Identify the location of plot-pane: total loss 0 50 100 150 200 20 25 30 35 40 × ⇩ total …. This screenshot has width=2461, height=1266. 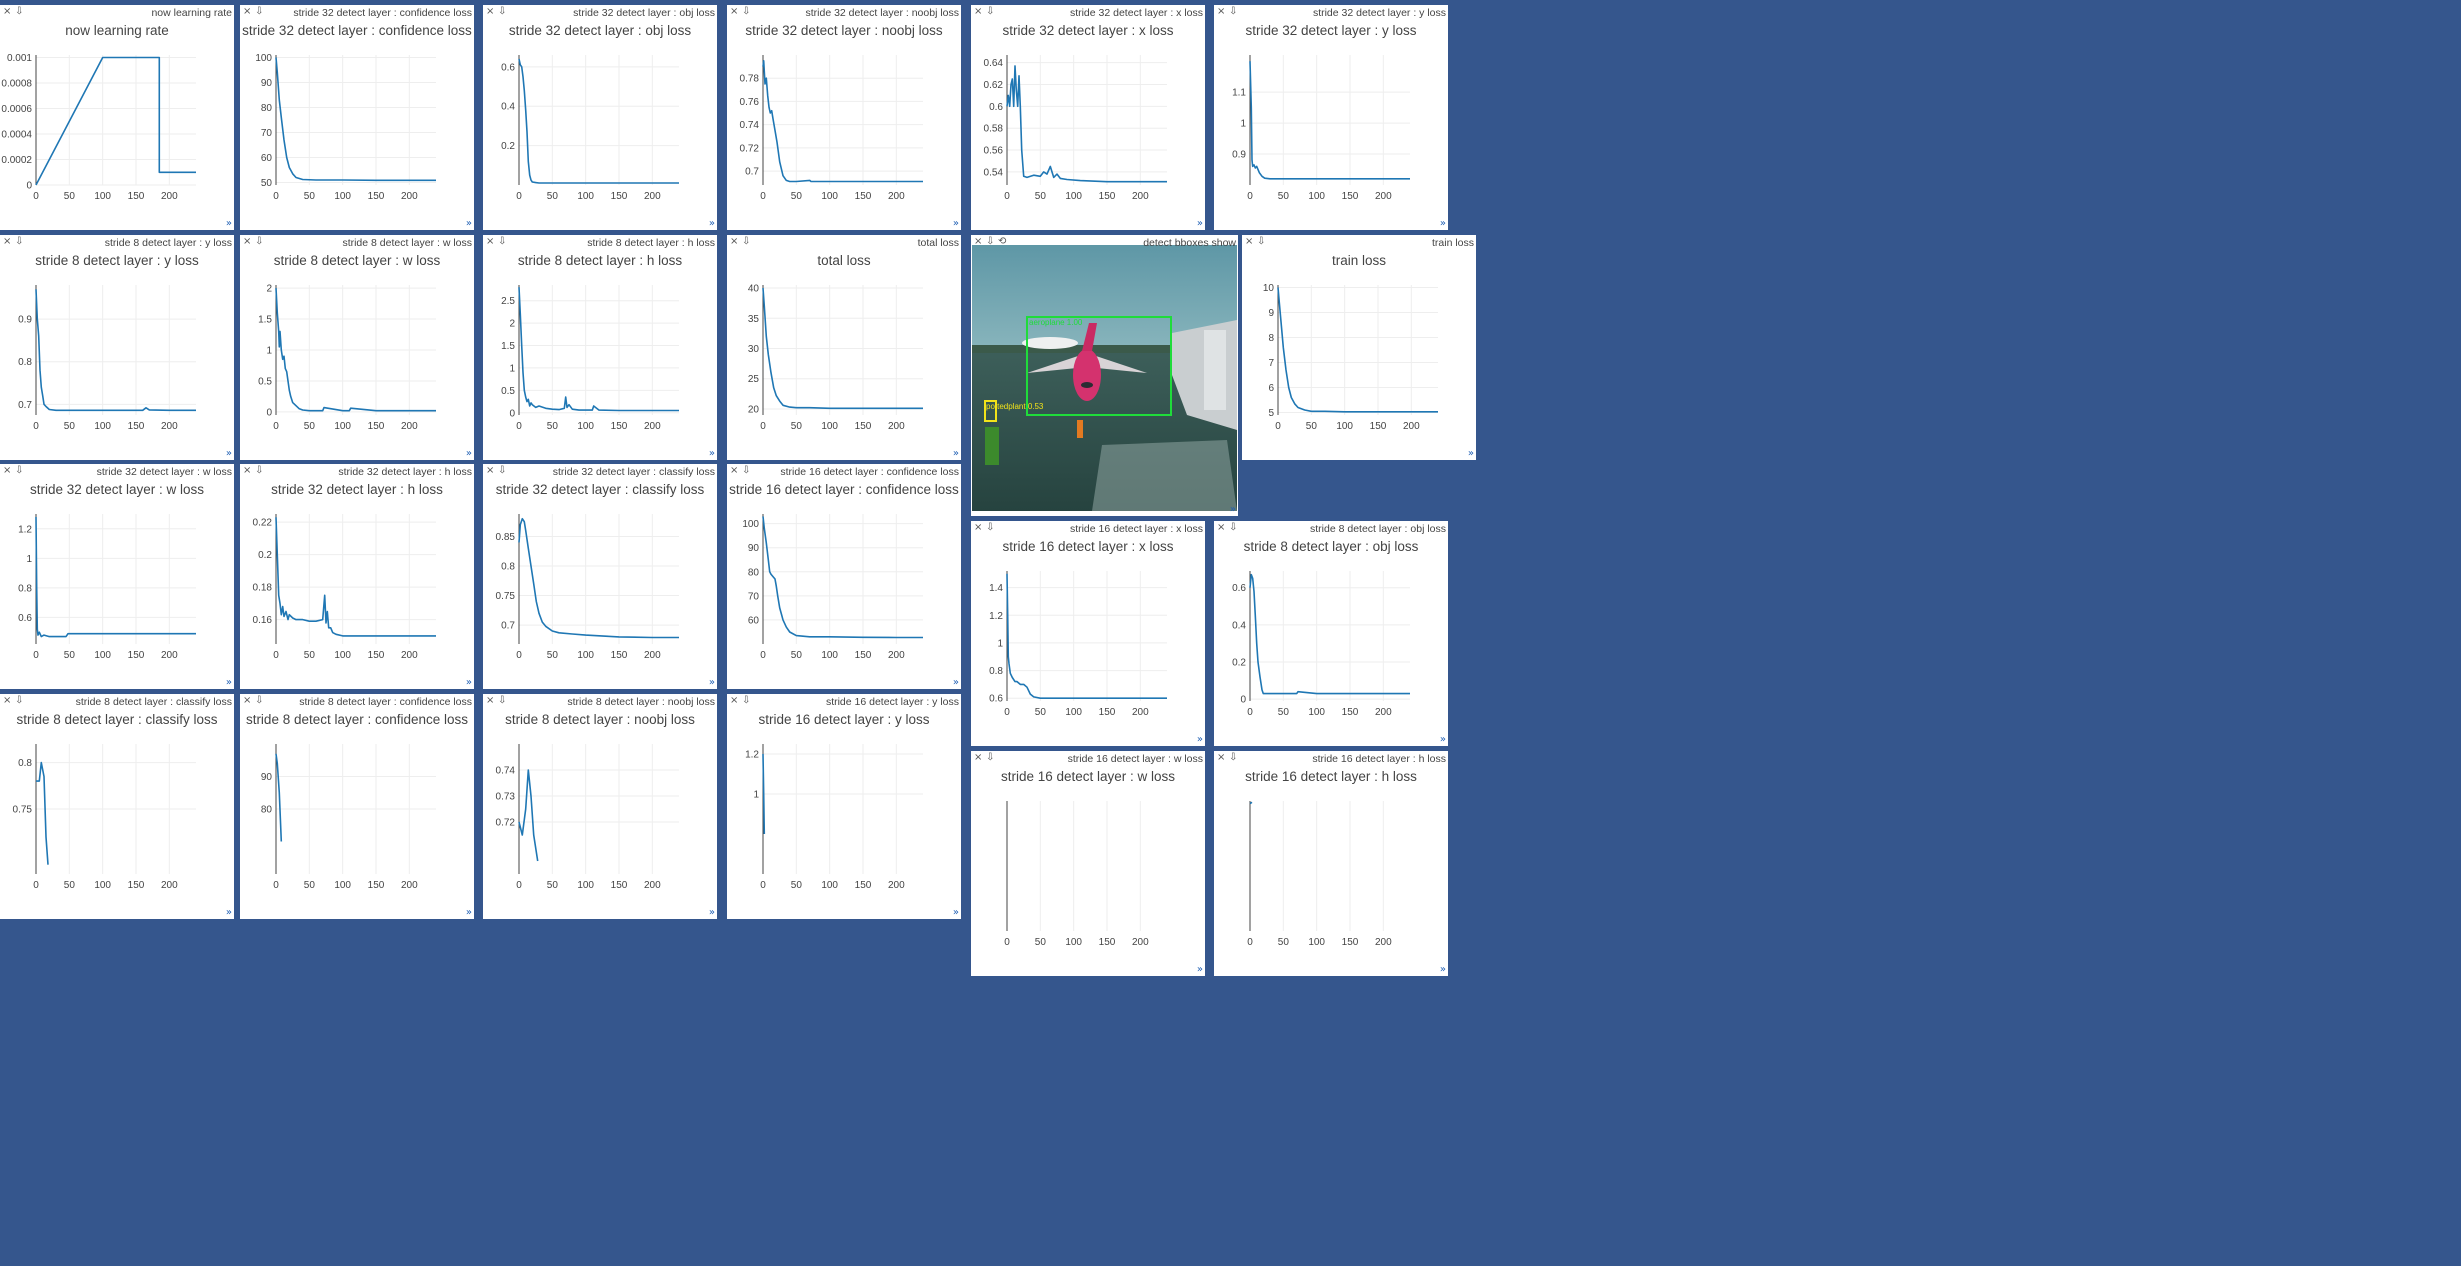
(844, 347).